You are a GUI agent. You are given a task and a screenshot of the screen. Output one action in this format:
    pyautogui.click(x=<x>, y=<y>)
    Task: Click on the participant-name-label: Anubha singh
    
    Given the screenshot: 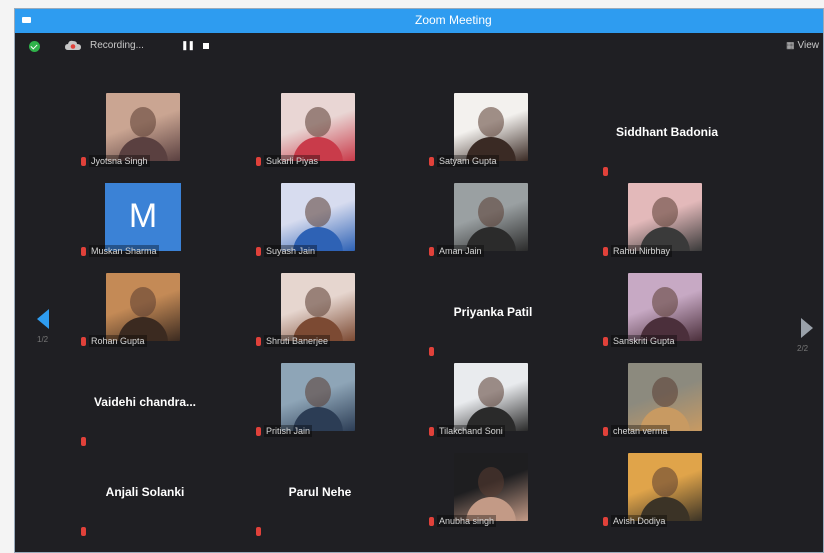 What is the action you would take?
    pyautogui.click(x=467, y=521)
    